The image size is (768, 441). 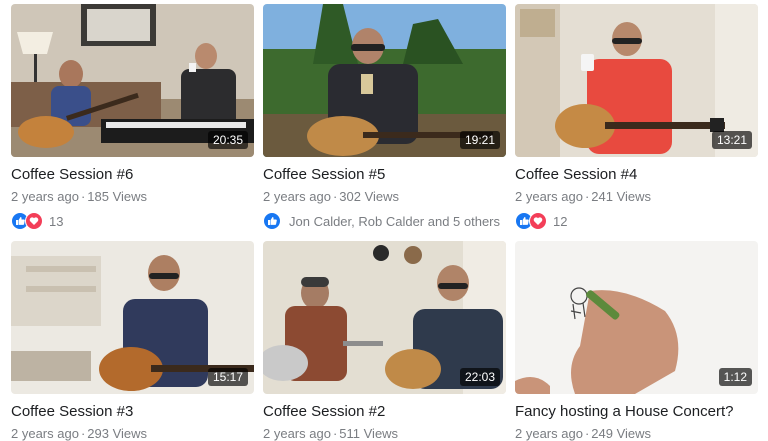 What do you see at coordinates (636, 175) in the screenshot?
I see `video-title: Coffee Session #4` at bounding box center [636, 175].